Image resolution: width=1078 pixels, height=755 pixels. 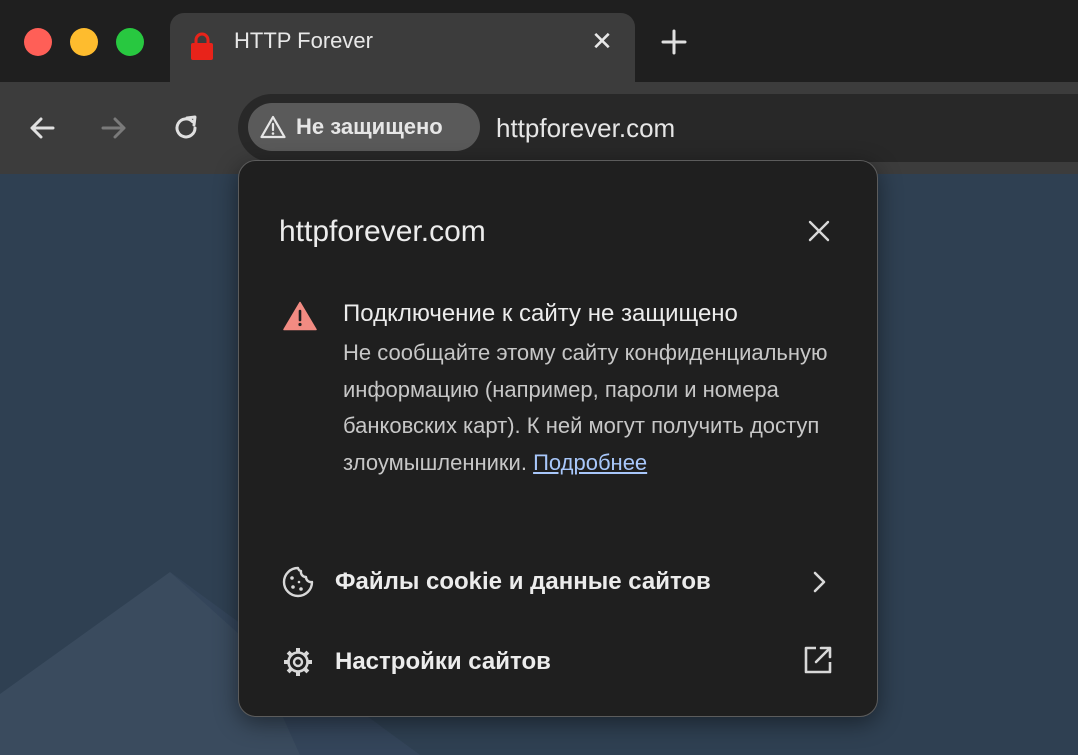 What do you see at coordinates (202, 46) in the screenshot?
I see `lock-icon` at bounding box center [202, 46].